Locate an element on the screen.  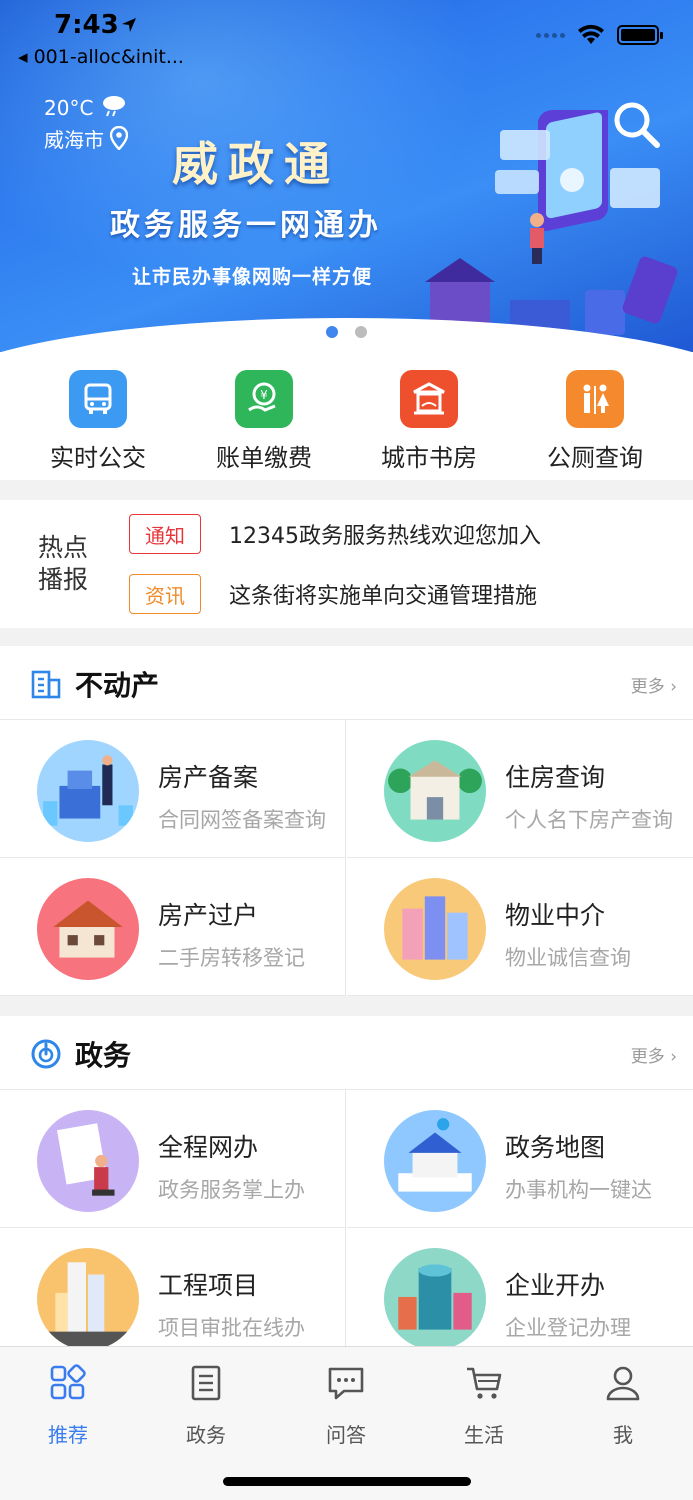
section-title: 不动产 is located at coordinates (117, 685).